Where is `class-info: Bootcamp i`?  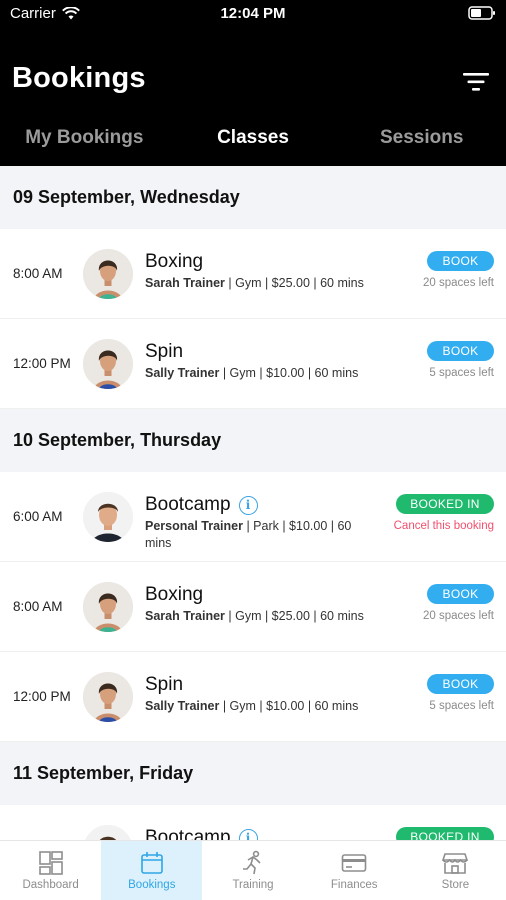
class-info: Bootcamp i is located at coordinates (259, 833).